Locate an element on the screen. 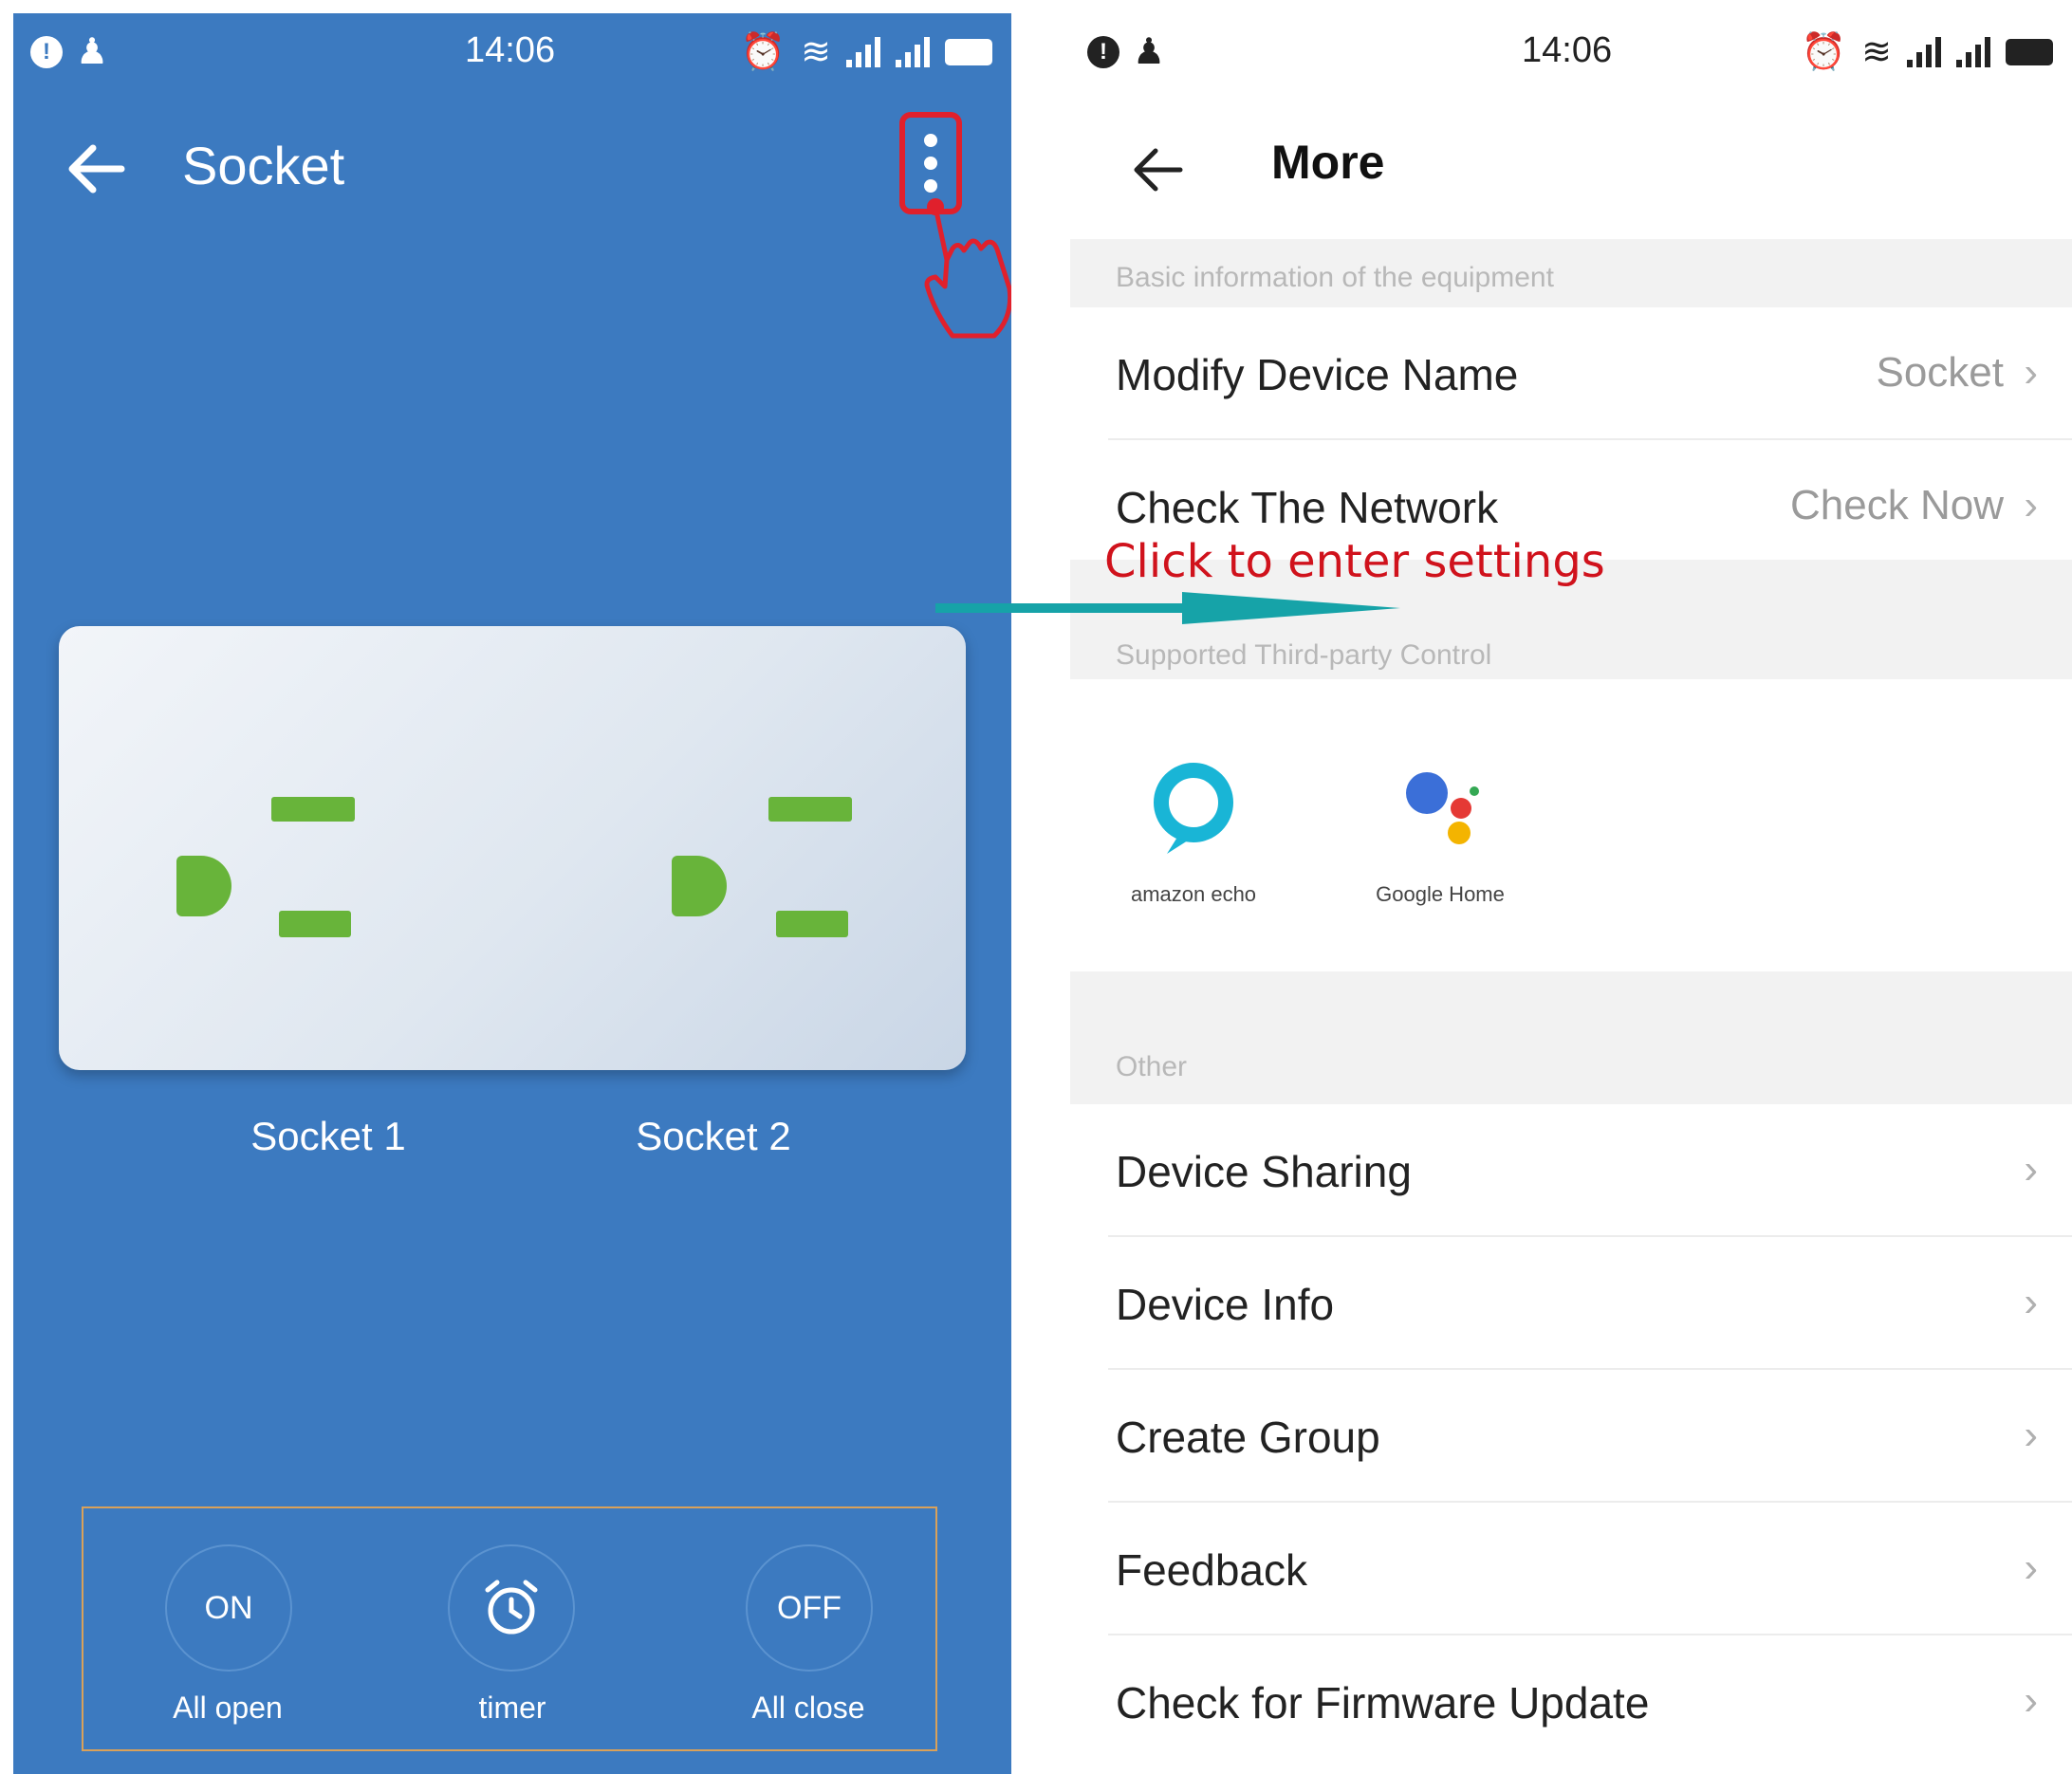 This screenshot has width=2072, height=1774. alexa-ring-icon is located at coordinates (1193, 808).